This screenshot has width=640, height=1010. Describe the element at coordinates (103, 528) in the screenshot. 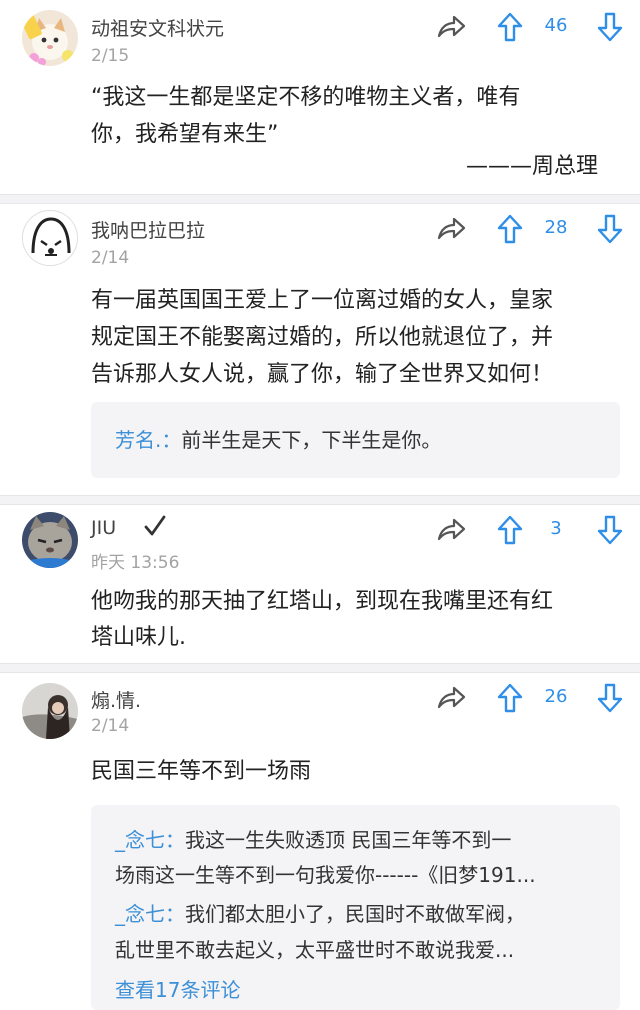

I see `username: JIU` at that location.